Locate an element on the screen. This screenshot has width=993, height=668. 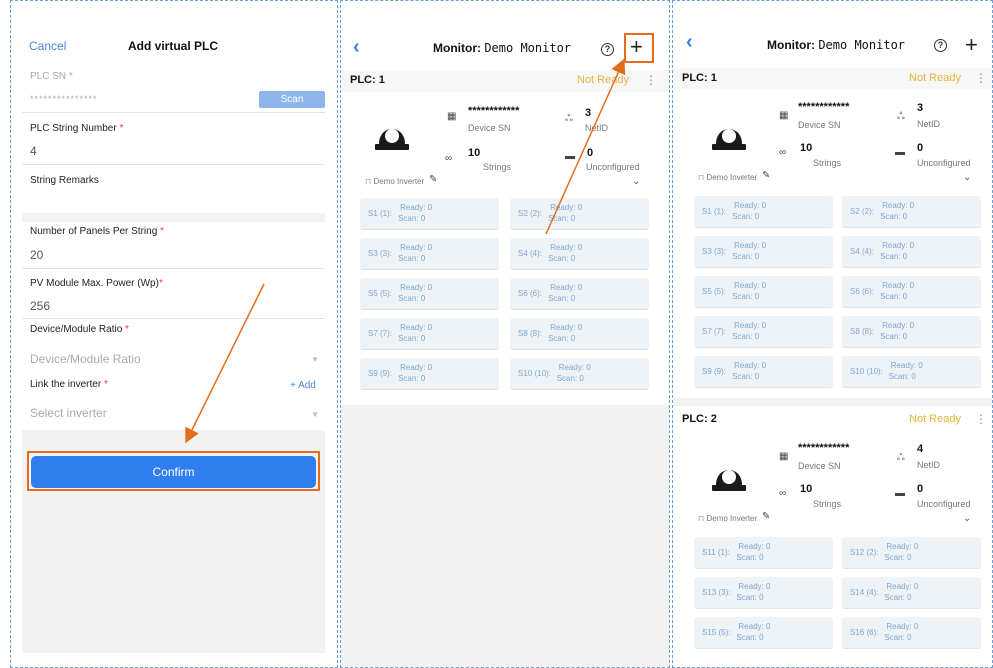
string-number-input: 4 is located at coordinates (33, 151).